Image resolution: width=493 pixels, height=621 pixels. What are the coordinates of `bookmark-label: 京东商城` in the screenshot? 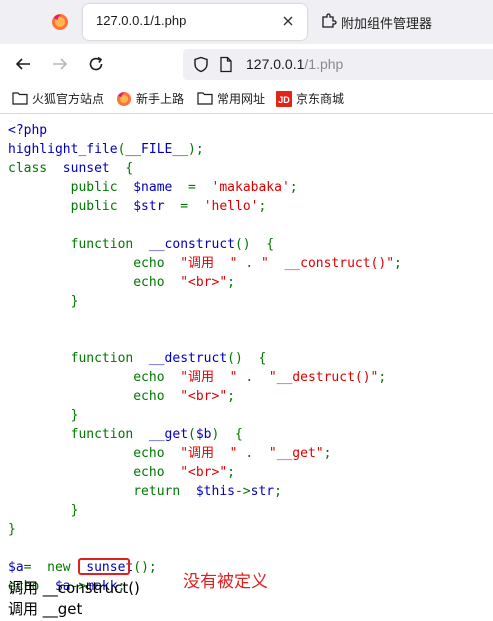 It's located at (320, 99).